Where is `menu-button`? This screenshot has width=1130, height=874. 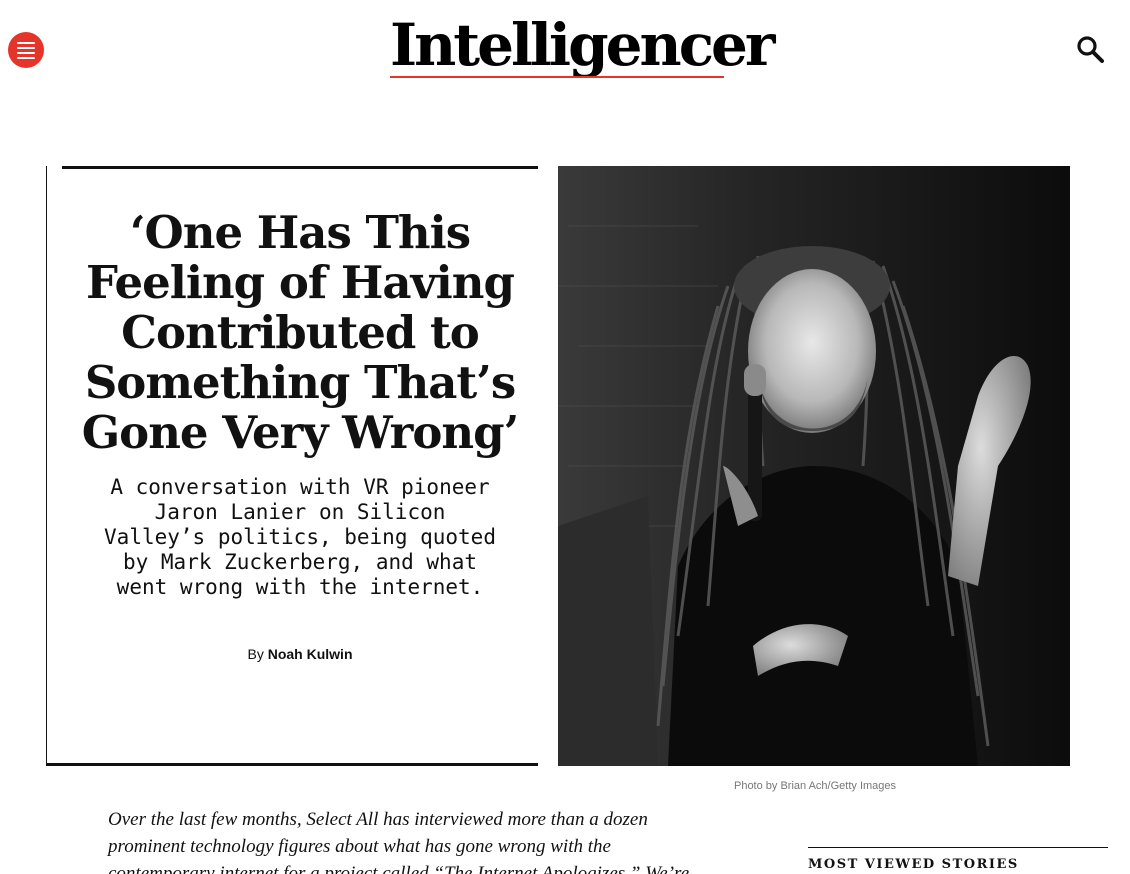 menu-button is located at coordinates (26, 50).